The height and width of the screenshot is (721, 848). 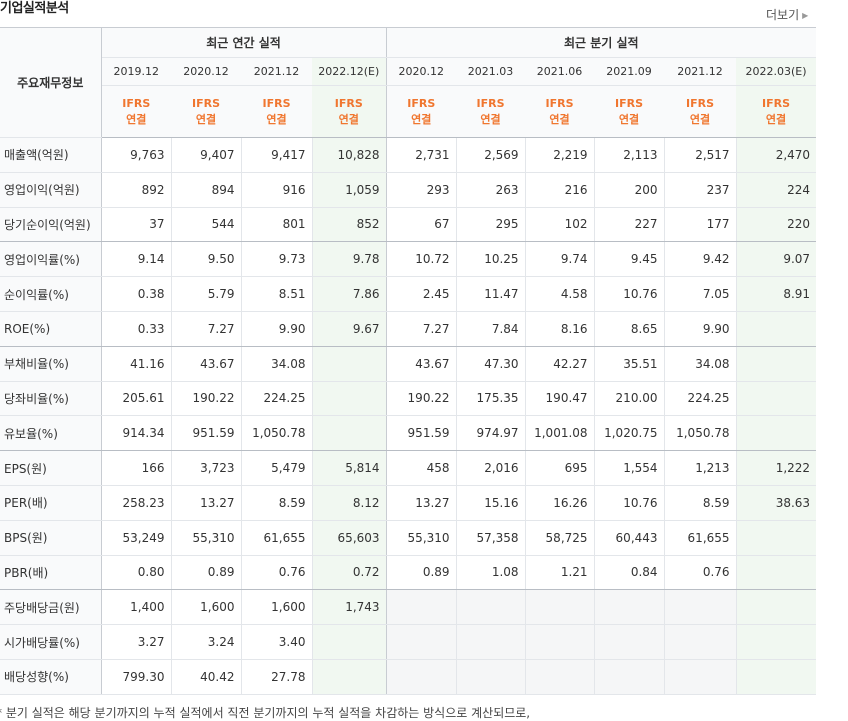 What do you see at coordinates (629, 329) in the screenshot?
I see `quarter-value-cell: 8.65` at bounding box center [629, 329].